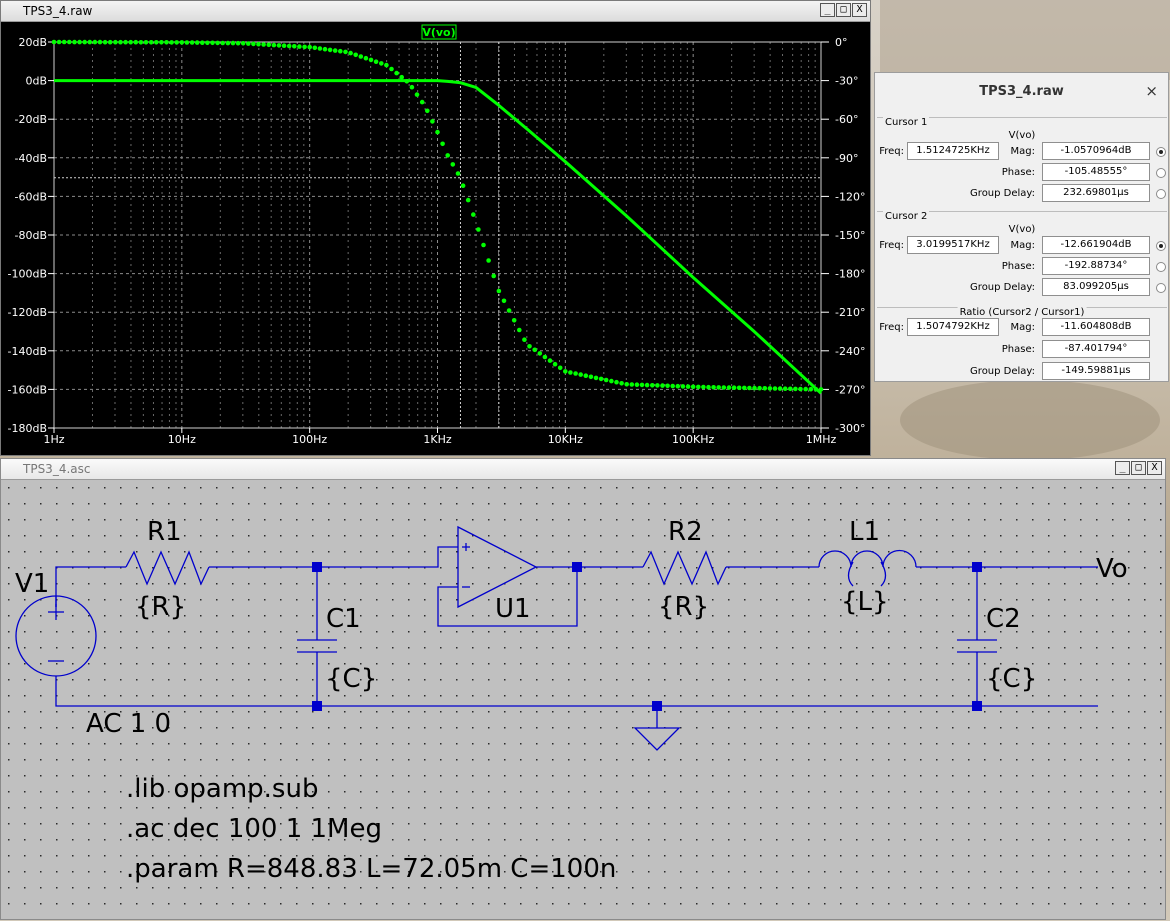  What do you see at coordinates (1096, 287) in the screenshot?
I see `cursor2-group-delay-field: 83.099205µs` at bounding box center [1096, 287].